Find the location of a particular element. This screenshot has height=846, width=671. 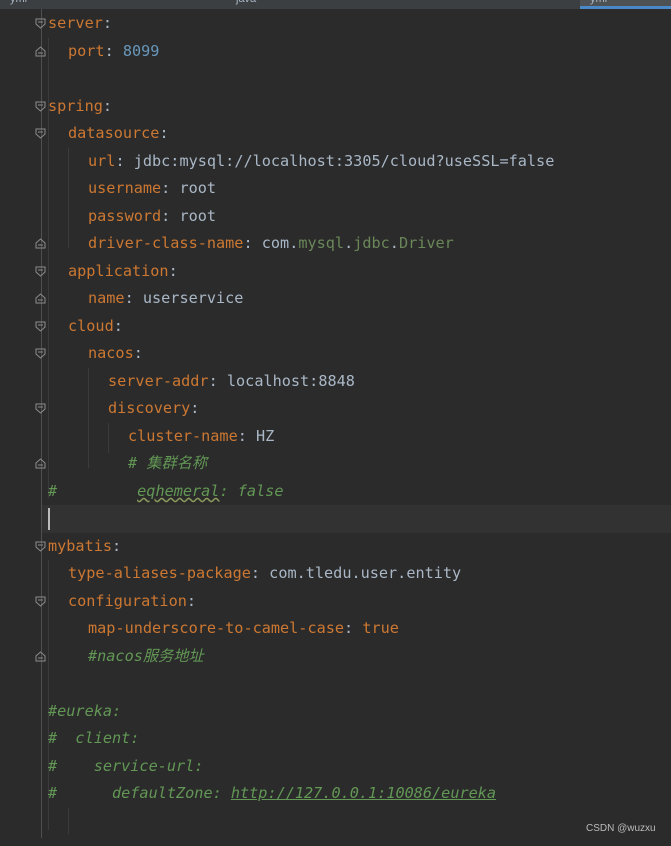

current-line-highlight is located at coordinates (356, 519).